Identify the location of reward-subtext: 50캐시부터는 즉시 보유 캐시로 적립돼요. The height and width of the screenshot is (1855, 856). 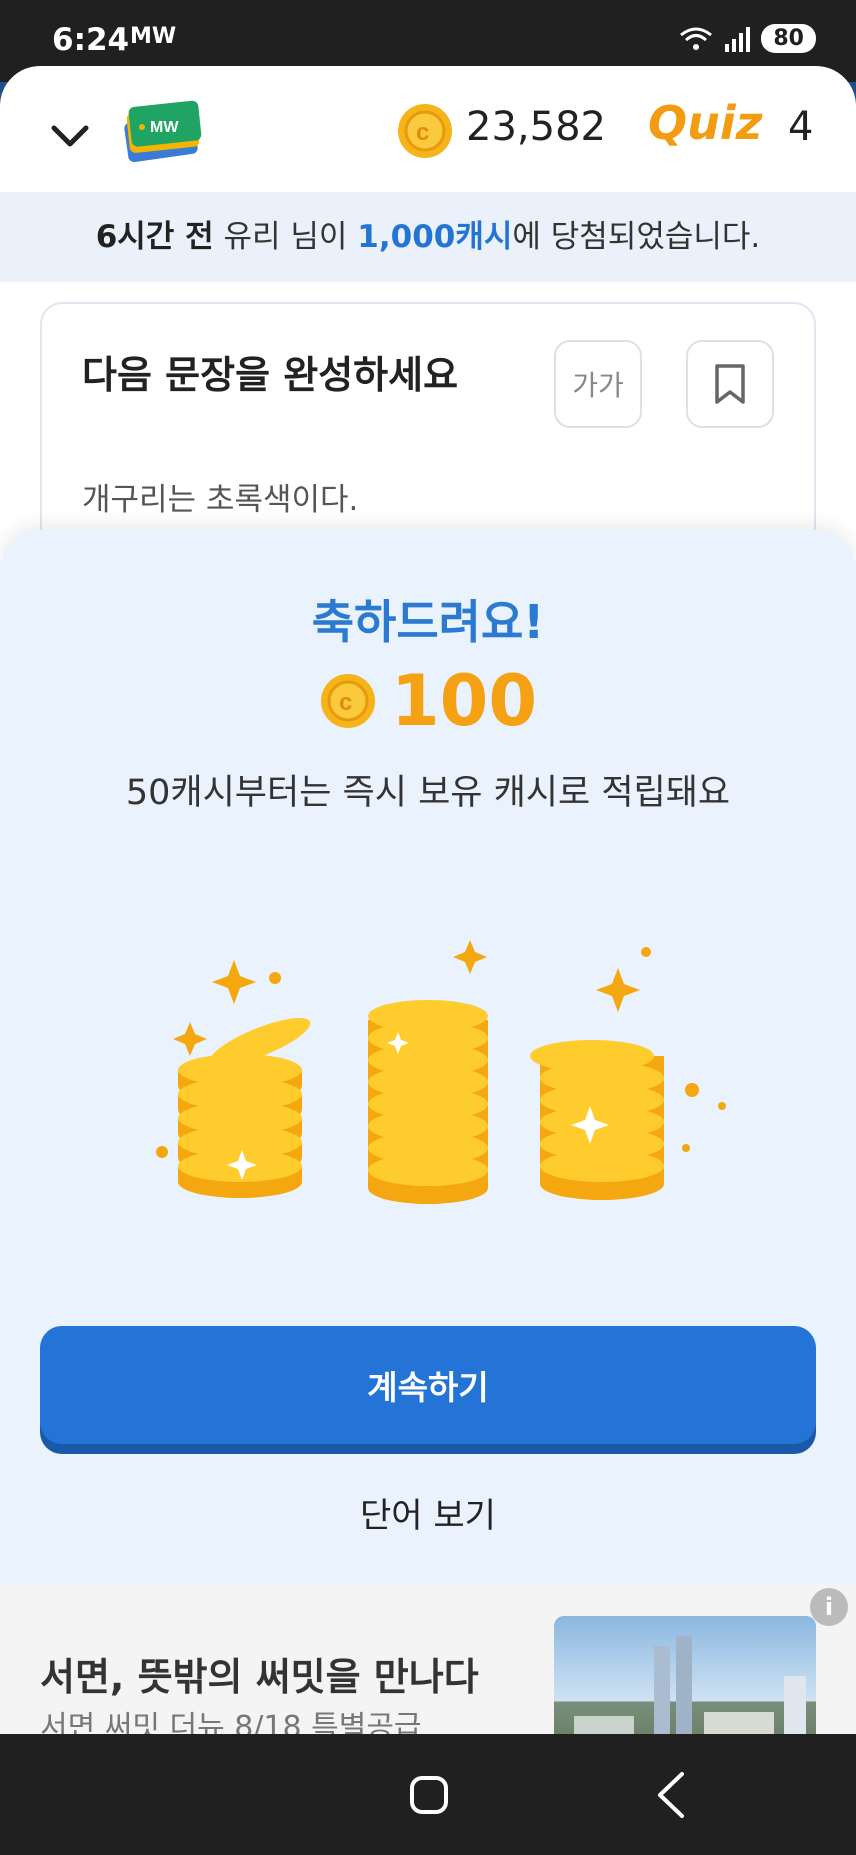
(428, 793).